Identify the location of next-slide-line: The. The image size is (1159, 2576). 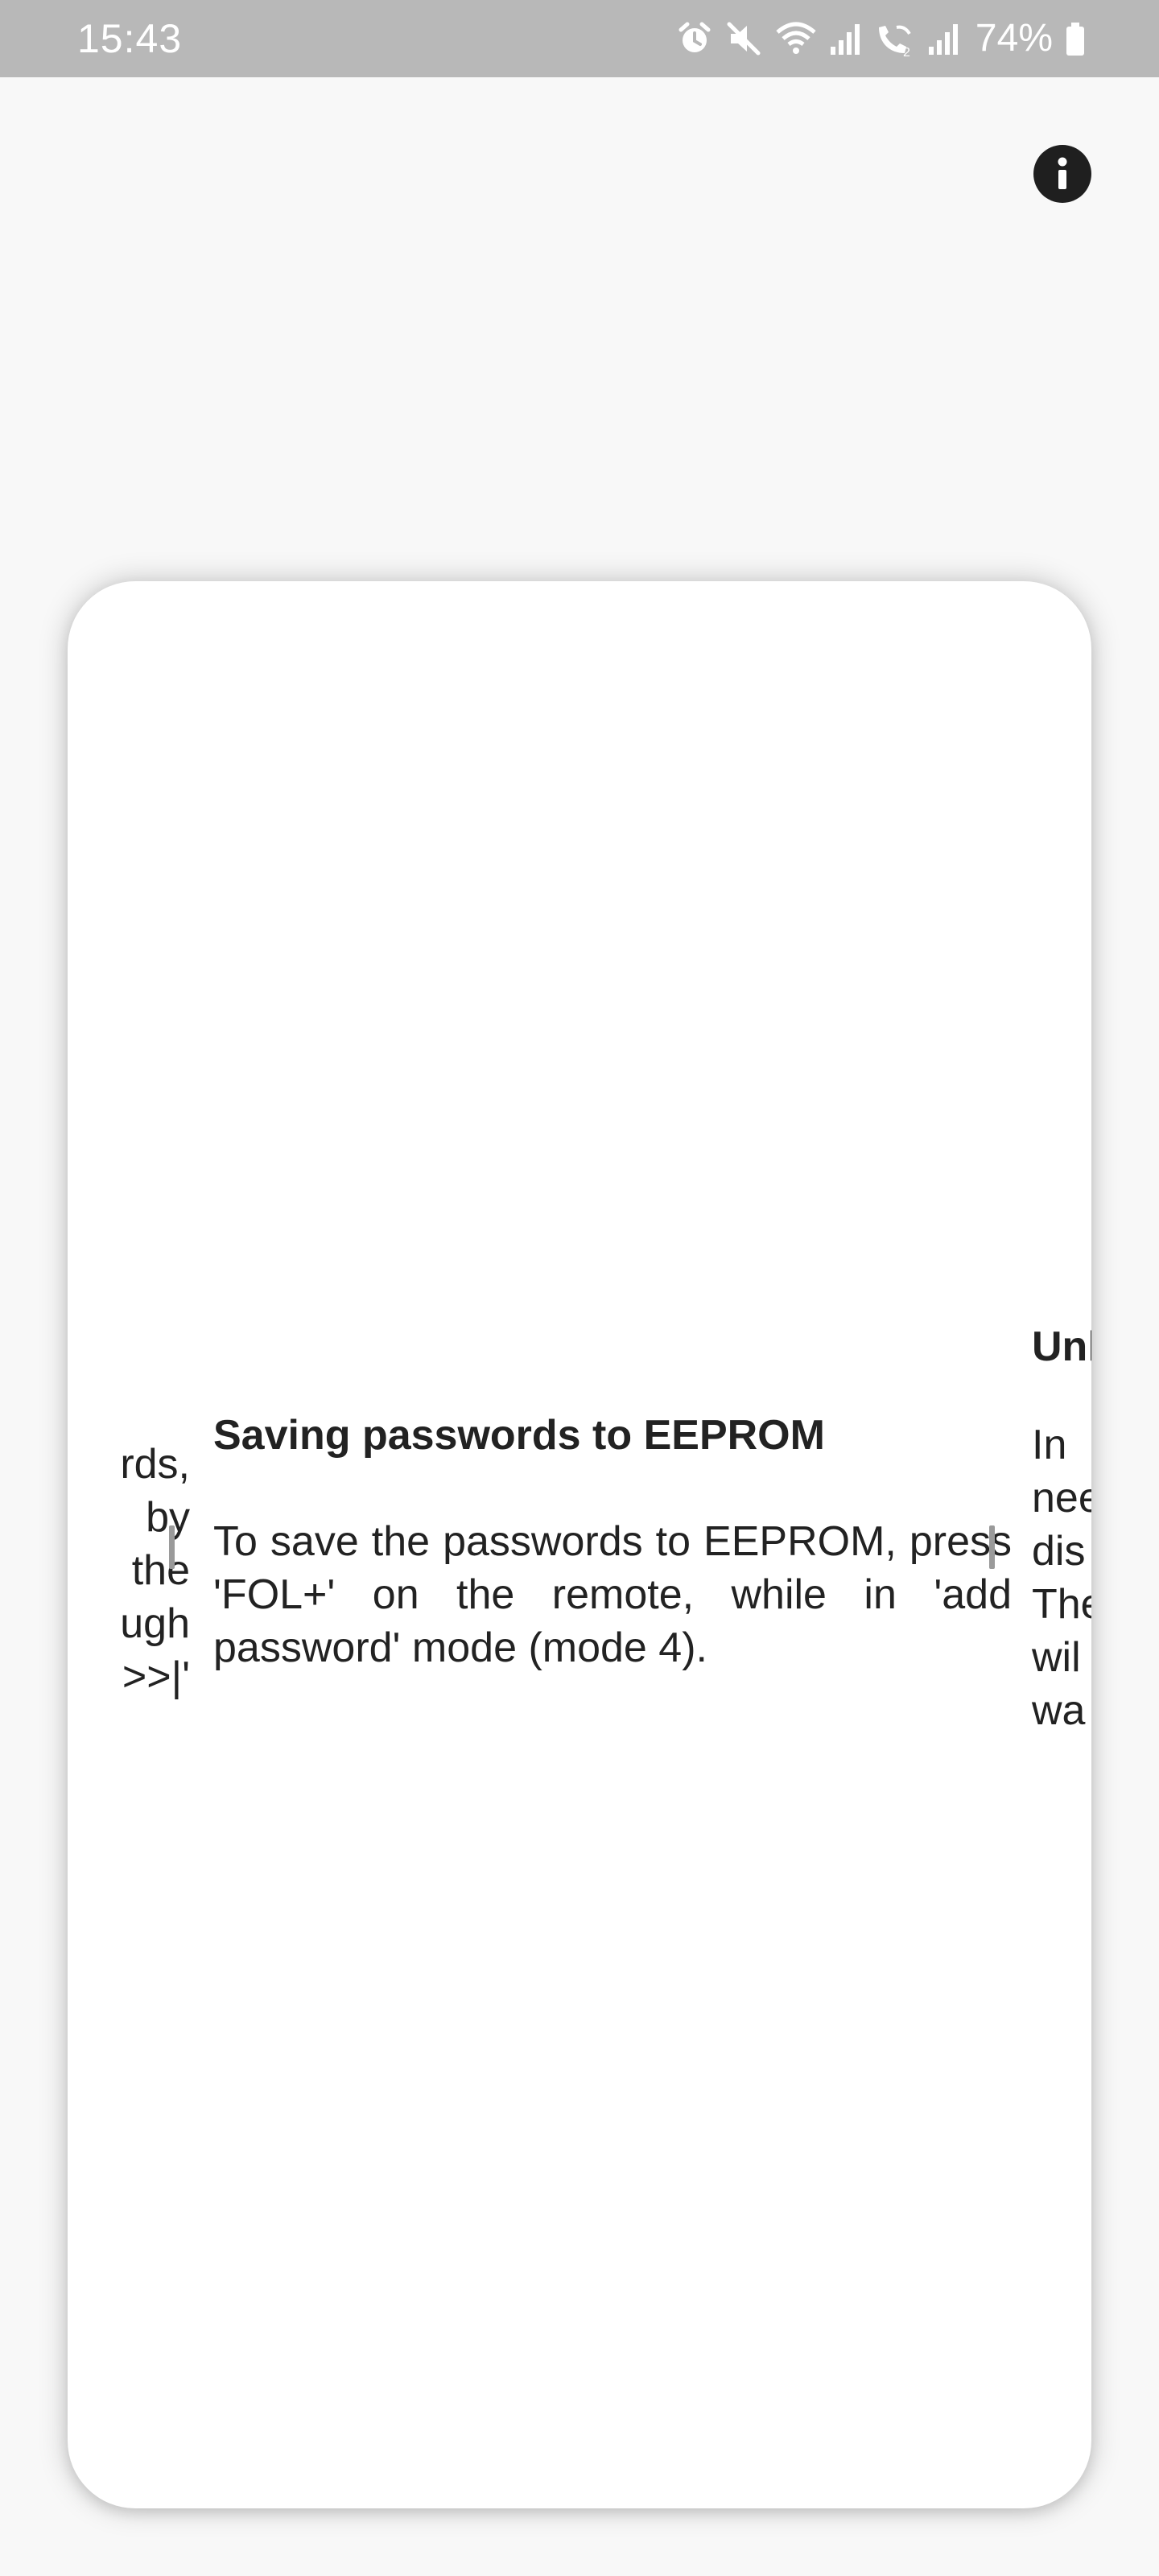
(1061, 1604).